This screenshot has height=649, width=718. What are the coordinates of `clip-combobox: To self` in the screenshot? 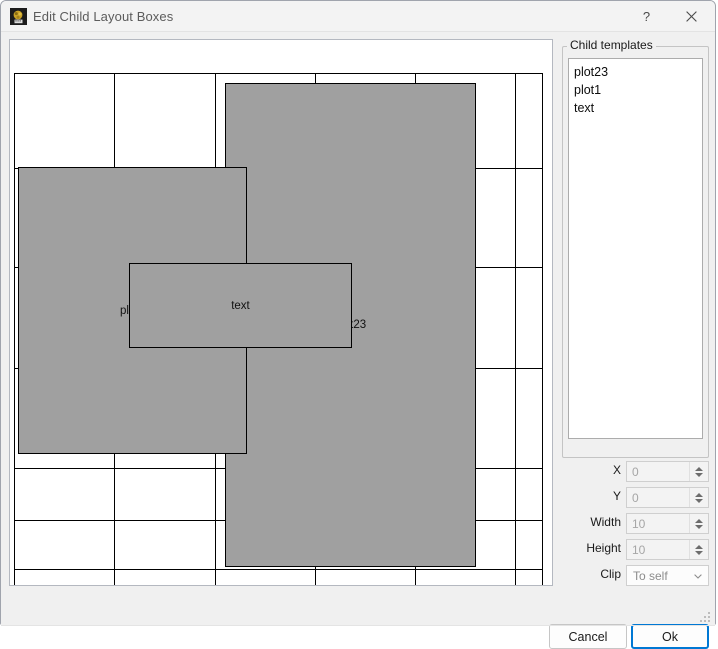 It's located at (667, 575).